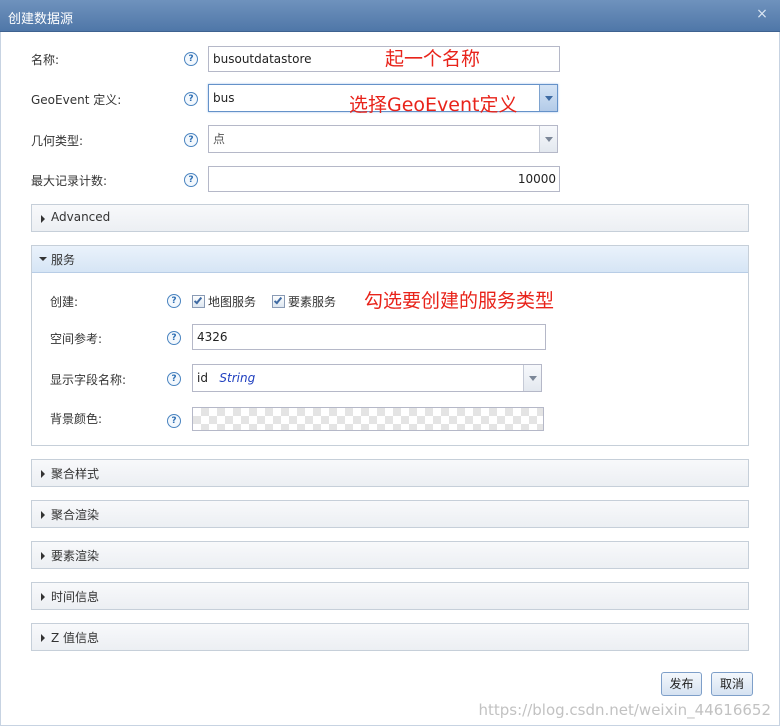 Image resolution: width=780 pixels, height=726 pixels. What do you see at coordinates (390, 259) in the screenshot?
I see `panel-service-header: 服务` at bounding box center [390, 259].